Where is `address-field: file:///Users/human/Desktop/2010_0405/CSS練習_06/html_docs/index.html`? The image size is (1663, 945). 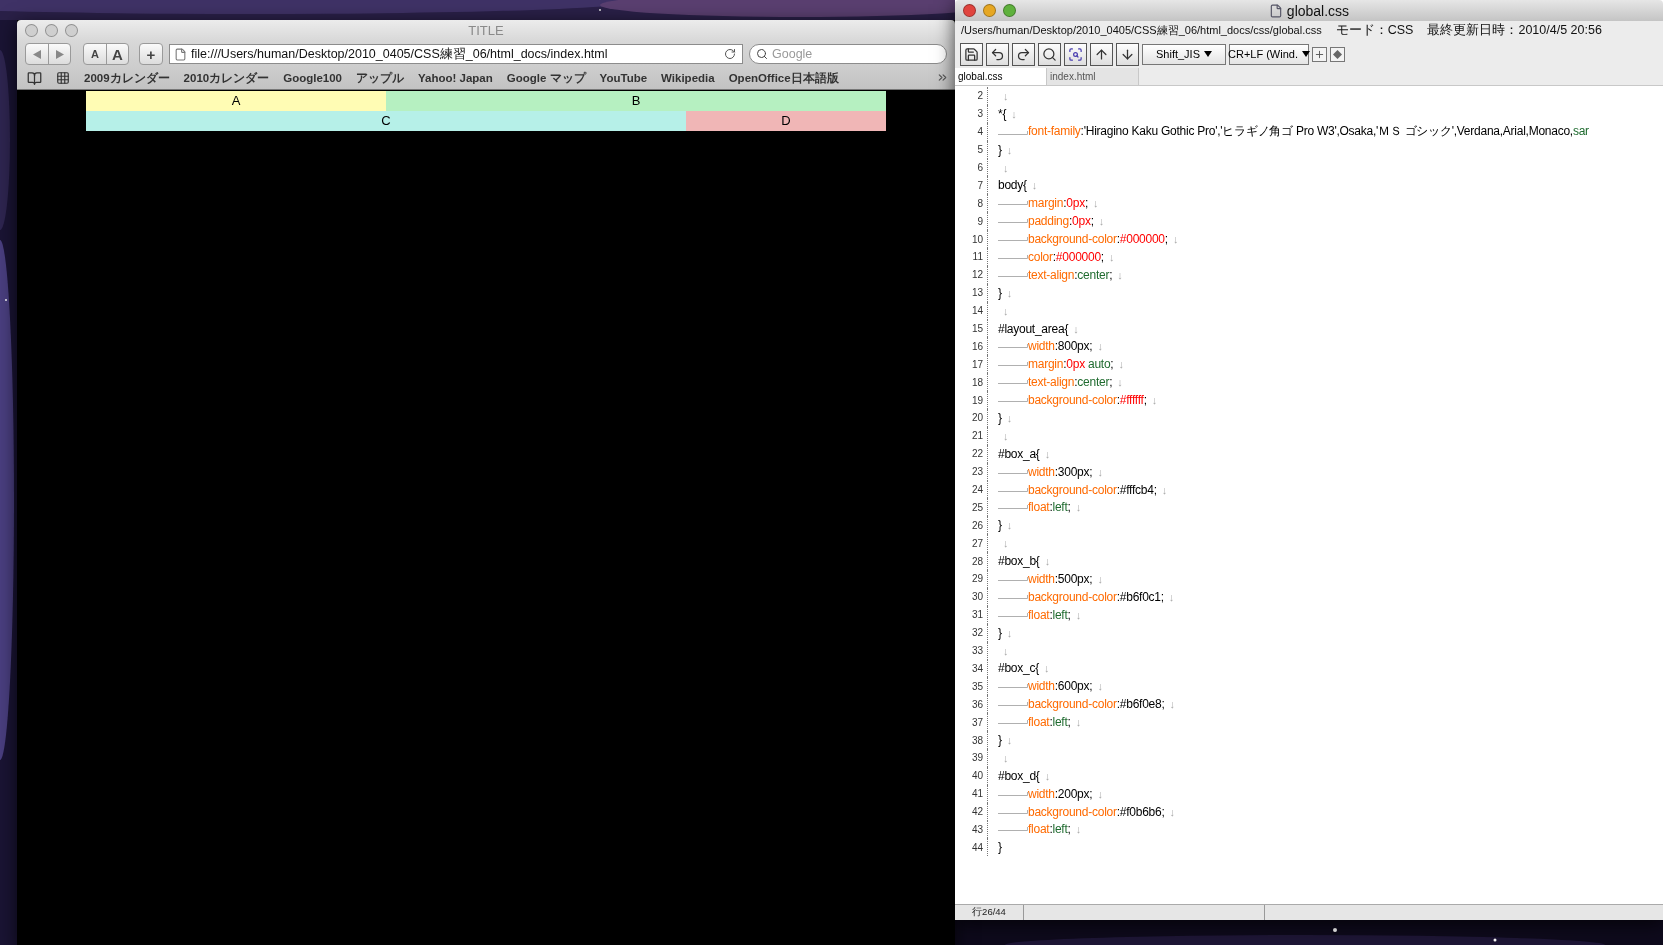 address-field: file:///Users/human/Desktop/2010_0405/CSS練習_06/html_docs/index.html is located at coordinates (456, 54).